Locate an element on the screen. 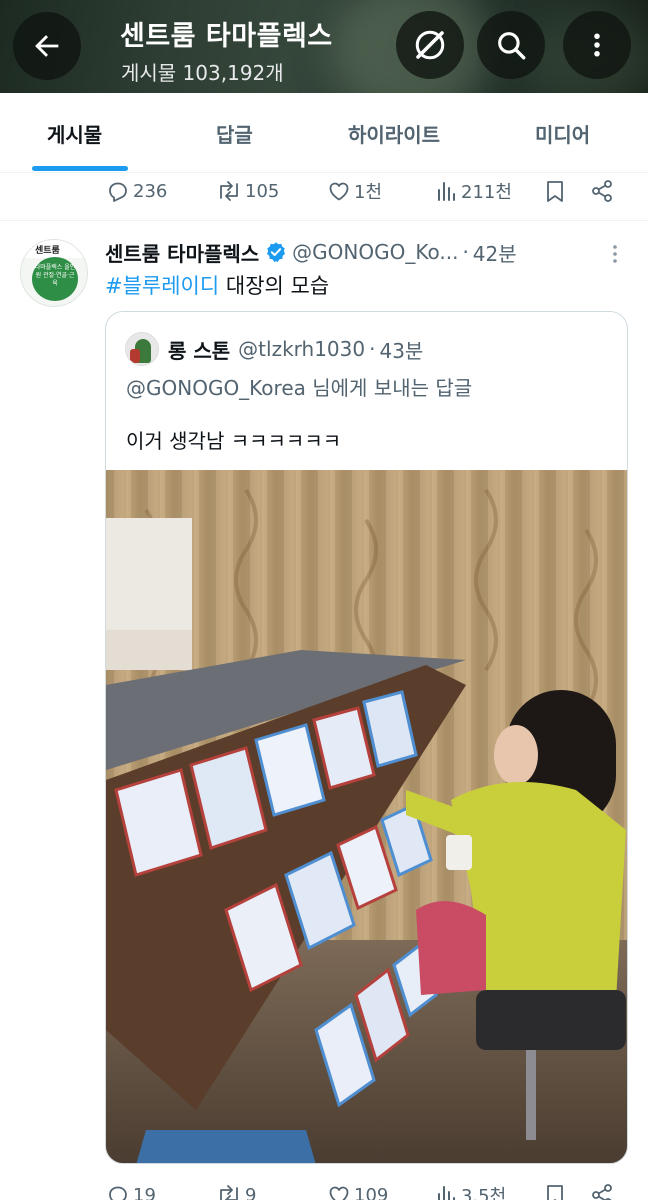  repost-count: 9 is located at coordinates (251, 1192).